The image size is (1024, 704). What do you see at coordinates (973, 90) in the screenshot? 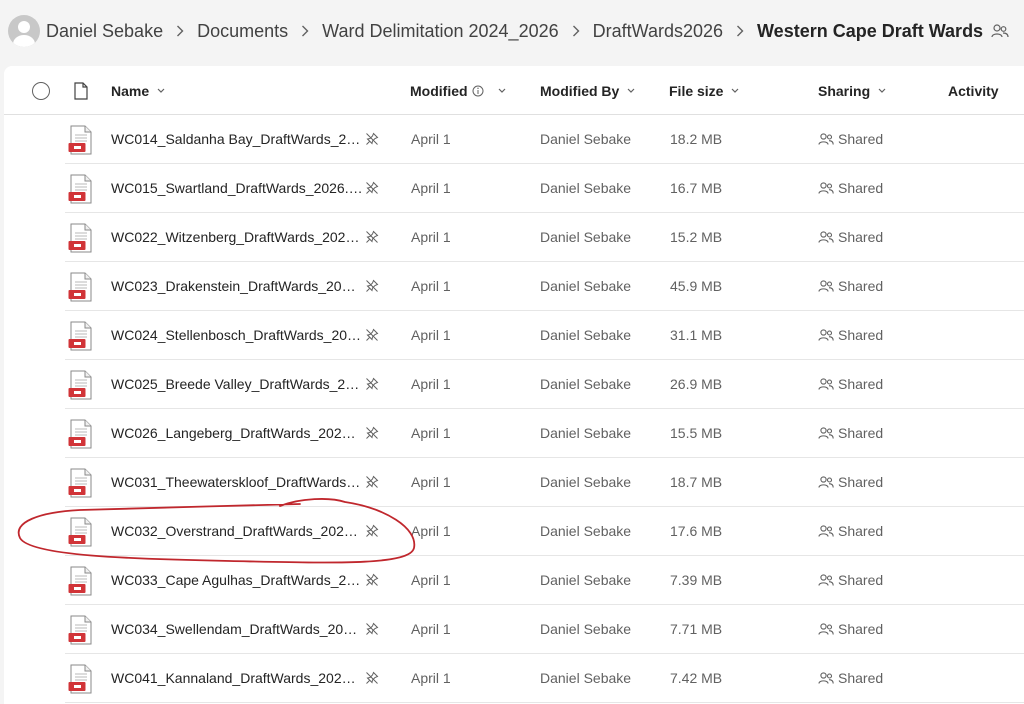
I see `column-activity: Activity` at bounding box center [973, 90].